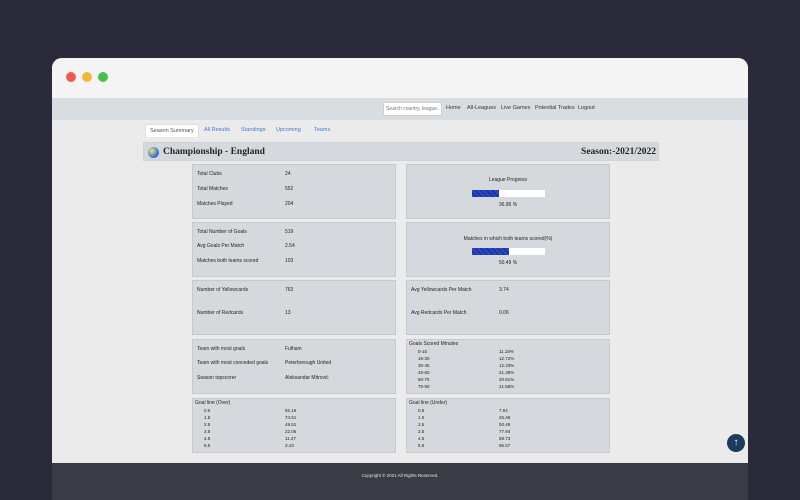 This screenshot has height=500, width=800. What do you see at coordinates (289, 204) in the screenshot?
I see `stat-value: 204` at bounding box center [289, 204].